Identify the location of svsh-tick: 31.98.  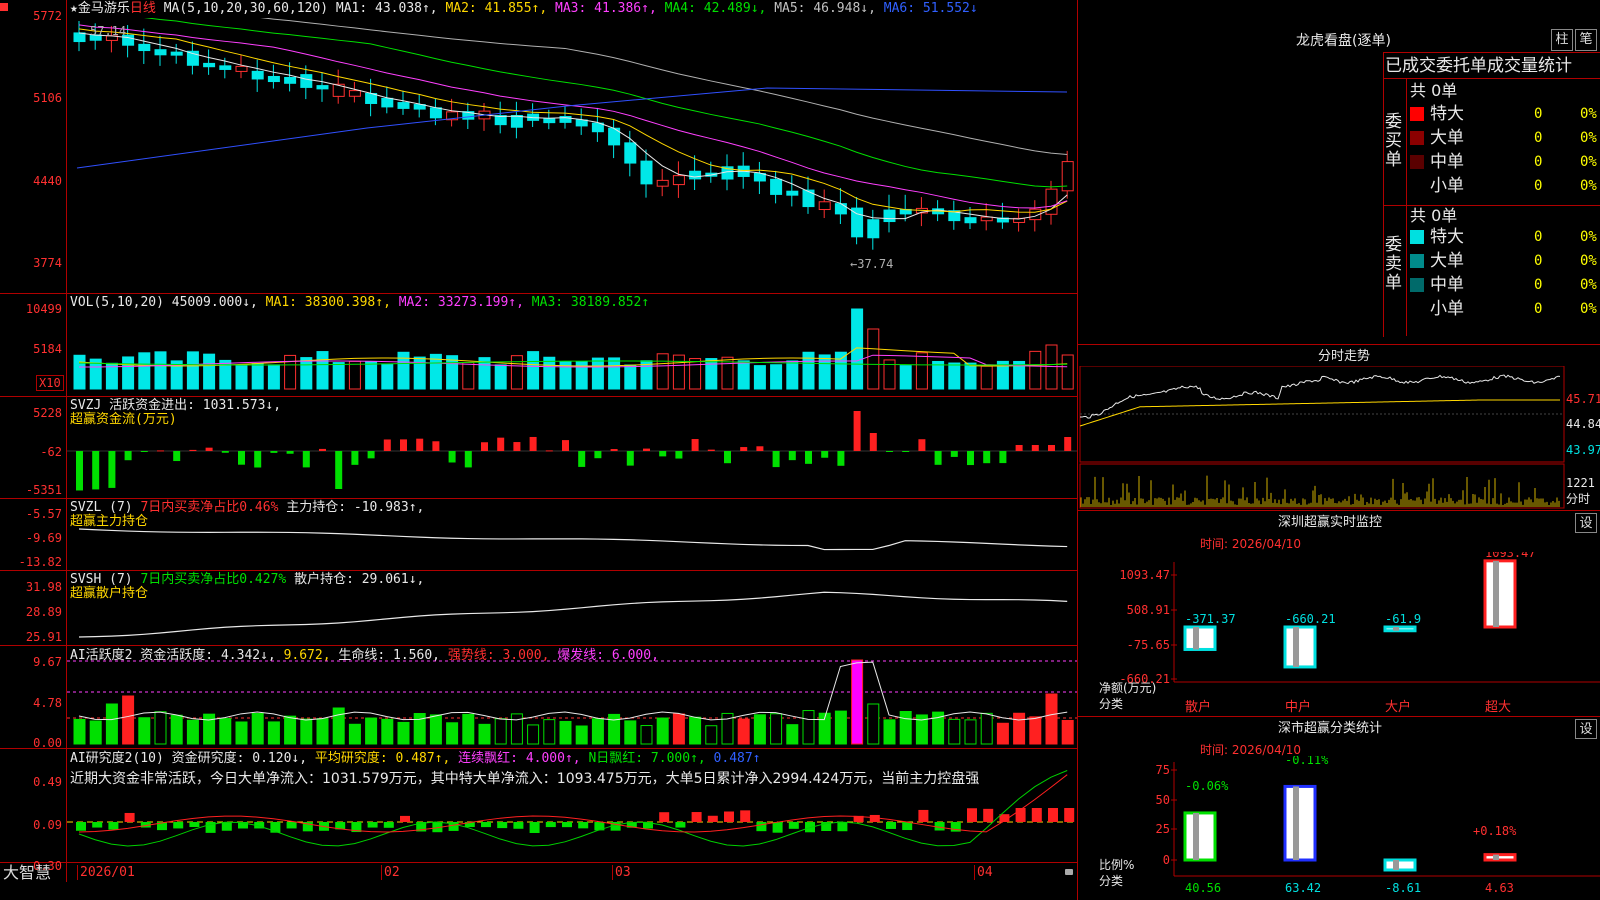
(43, 587).